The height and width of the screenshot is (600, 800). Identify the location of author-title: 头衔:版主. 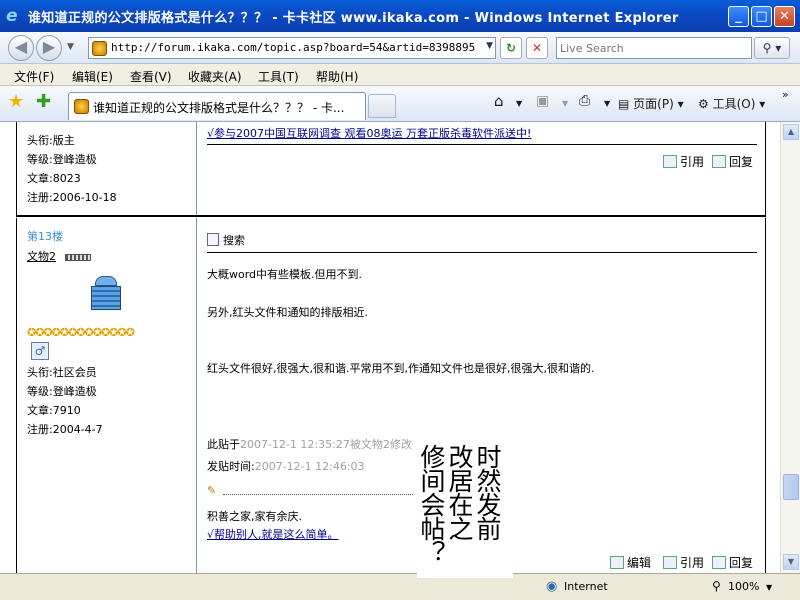
(51, 140).